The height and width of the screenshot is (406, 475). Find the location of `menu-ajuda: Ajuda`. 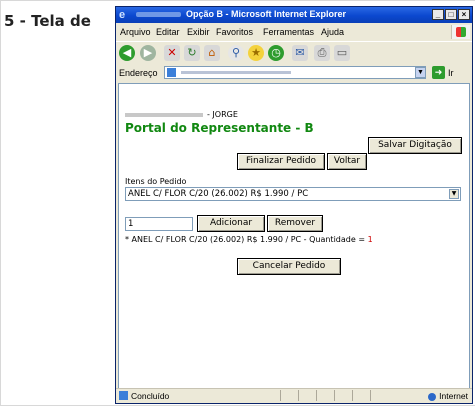

menu-ajuda: Ajuda is located at coordinates (332, 32).